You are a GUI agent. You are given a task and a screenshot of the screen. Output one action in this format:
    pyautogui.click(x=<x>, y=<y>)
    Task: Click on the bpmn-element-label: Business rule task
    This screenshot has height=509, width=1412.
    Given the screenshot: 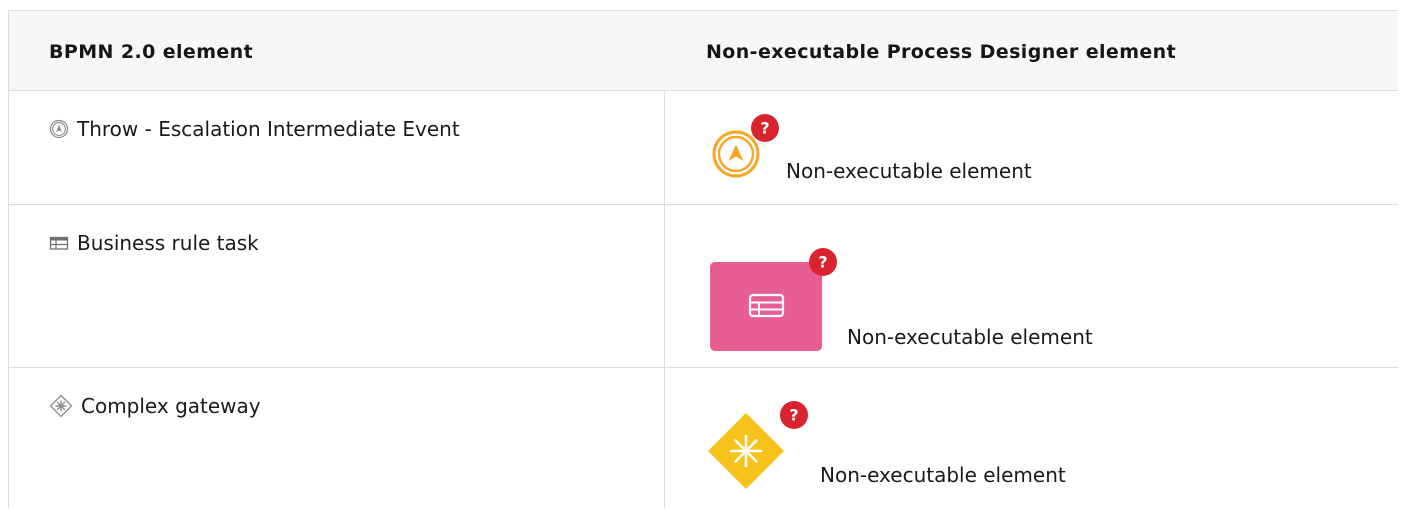 What is the action you would take?
    pyautogui.click(x=168, y=243)
    